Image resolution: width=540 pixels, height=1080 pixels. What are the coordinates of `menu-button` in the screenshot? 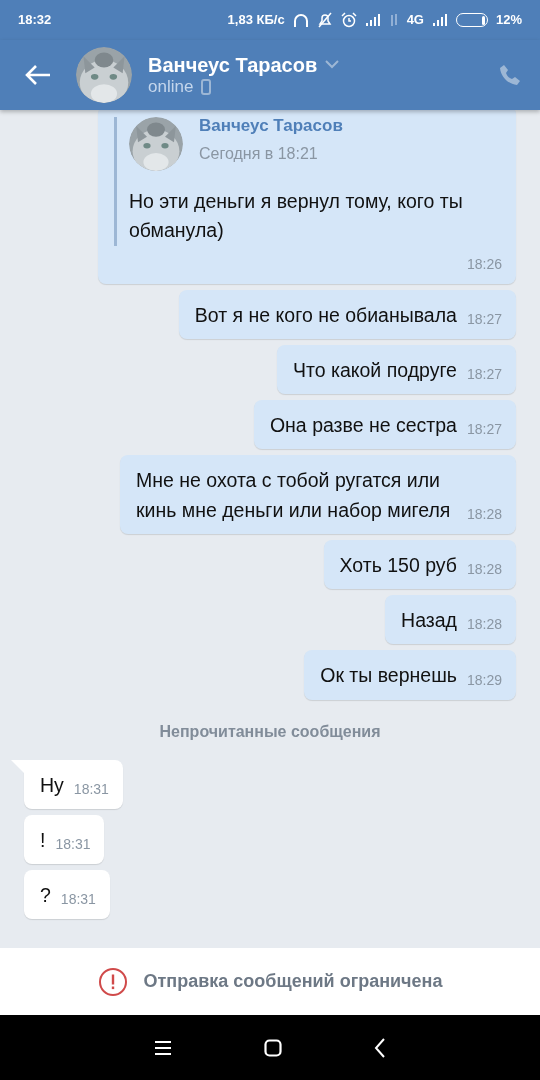 It's located at (163, 1047).